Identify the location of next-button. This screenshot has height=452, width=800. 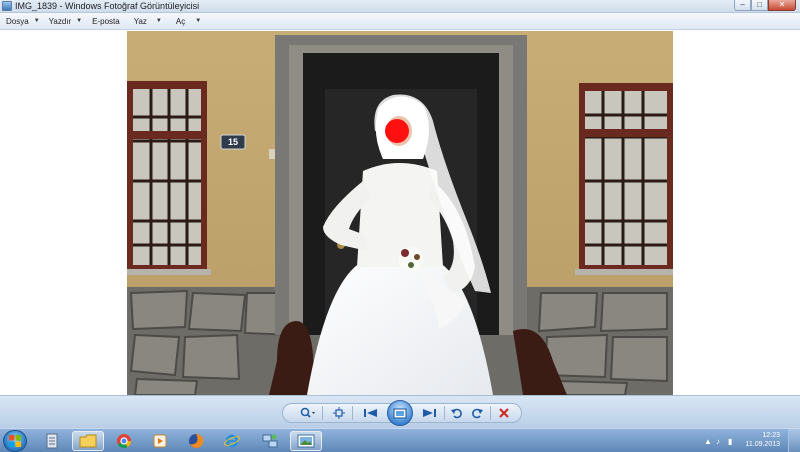
(429, 413).